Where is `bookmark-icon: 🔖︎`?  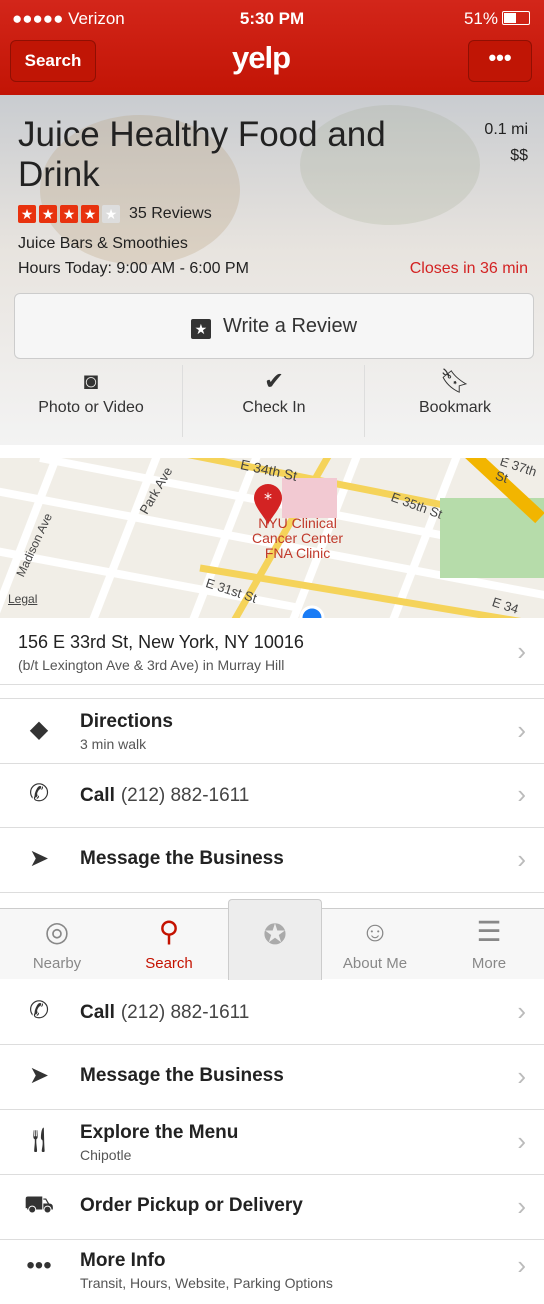
bookmark-icon: 🔖︎ is located at coordinates (455, 381).